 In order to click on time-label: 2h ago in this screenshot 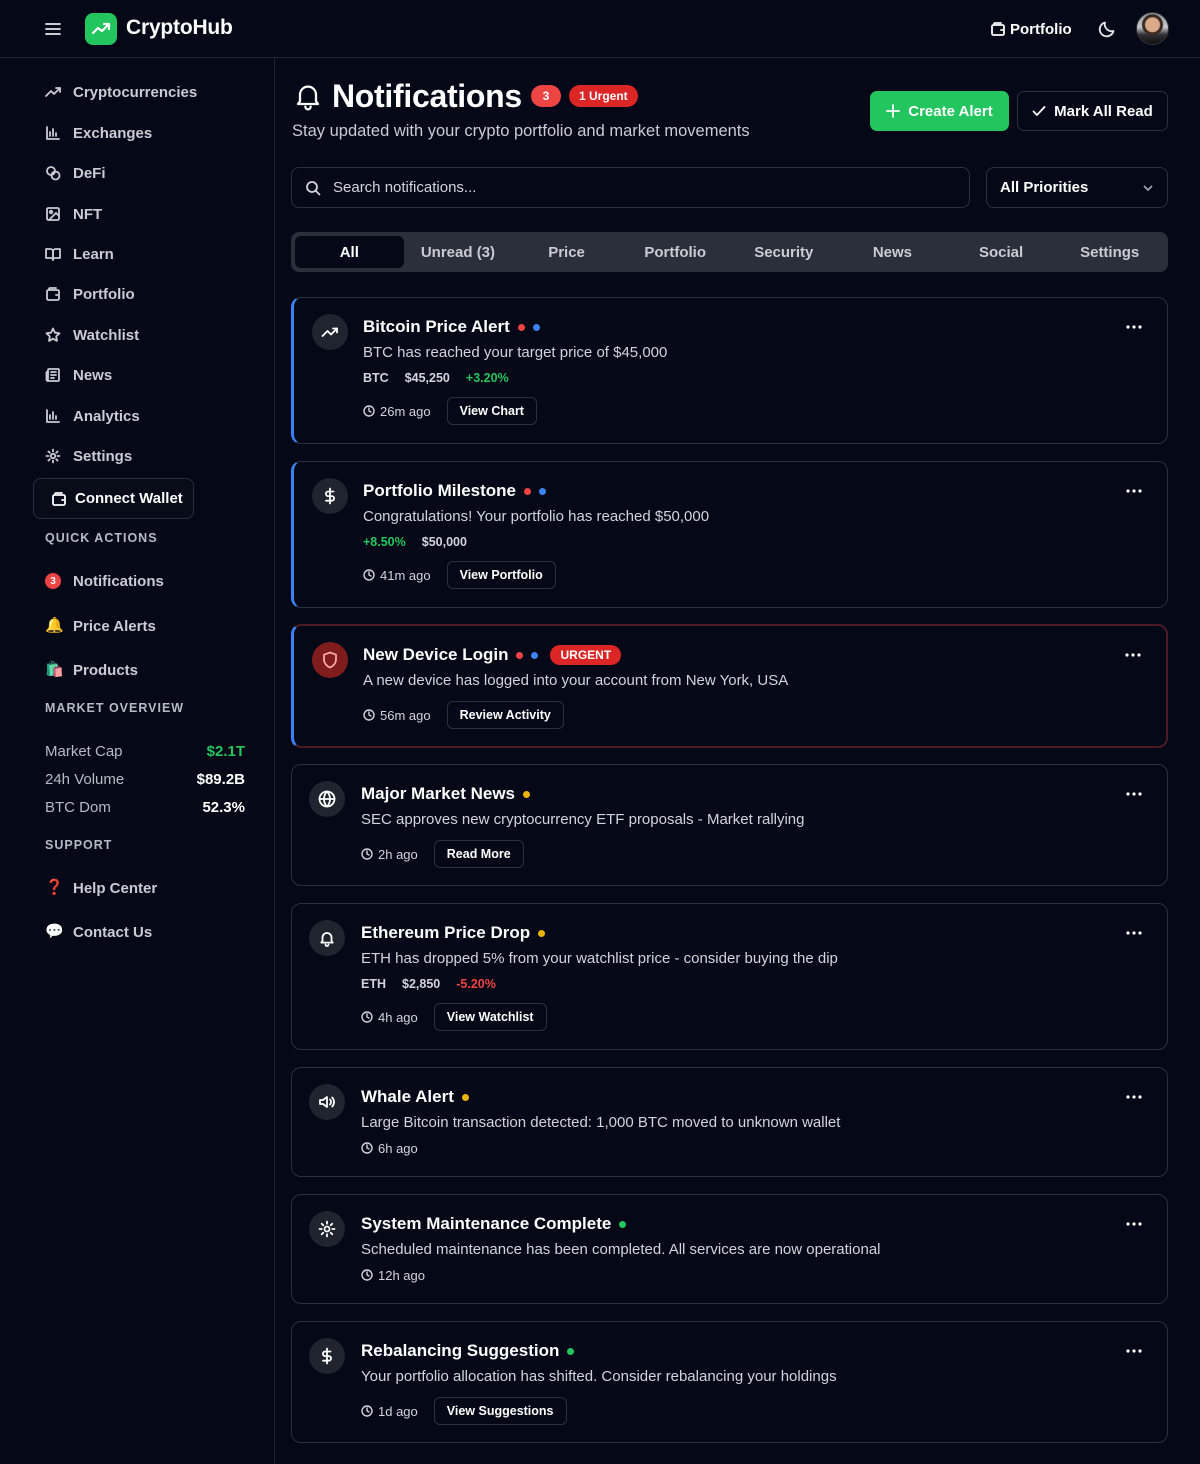, I will do `click(398, 854)`.